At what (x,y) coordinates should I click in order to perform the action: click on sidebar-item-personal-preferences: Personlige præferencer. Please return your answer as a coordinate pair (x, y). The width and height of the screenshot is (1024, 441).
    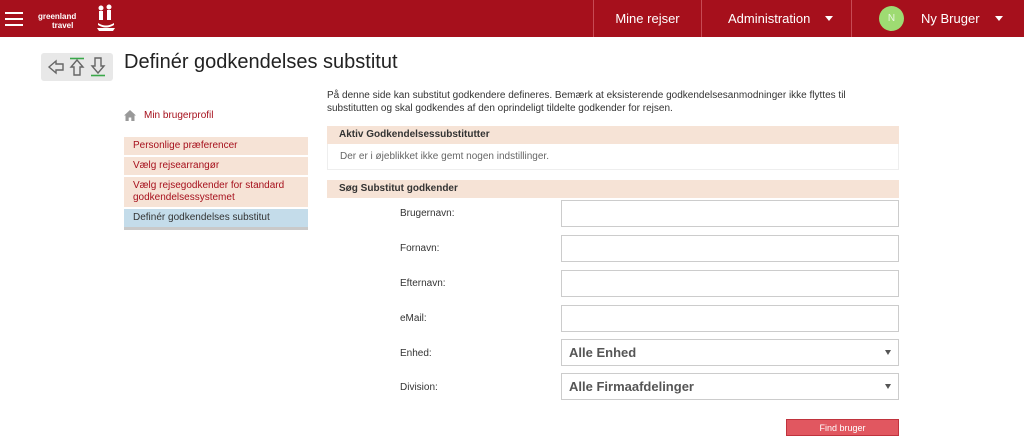
    Looking at the image, I should click on (216, 146).